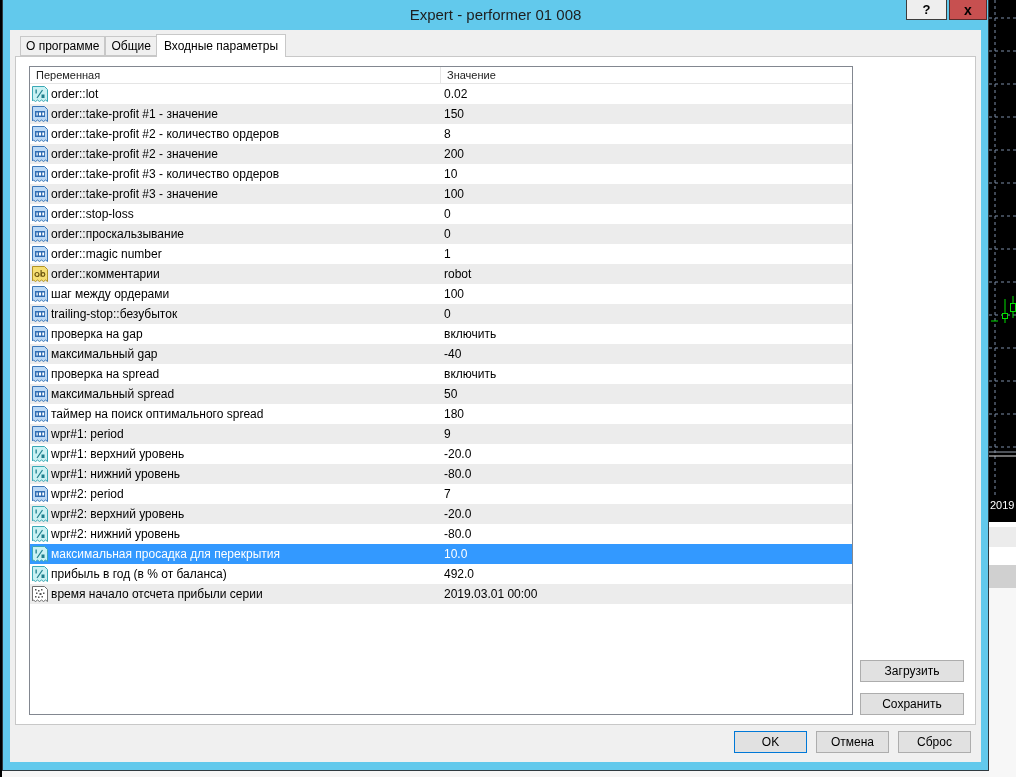 The image size is (1016, 777). I want to click on variable-name: trailing-stop::безубыток, so click(114, 314).